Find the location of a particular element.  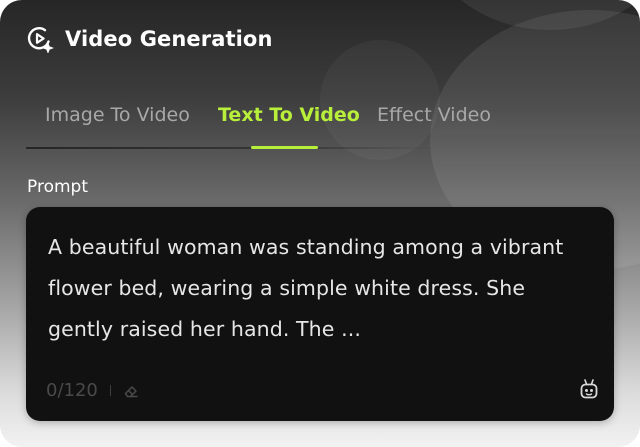

prompt-footer: 0/120 is located at coordinates (92, 390).